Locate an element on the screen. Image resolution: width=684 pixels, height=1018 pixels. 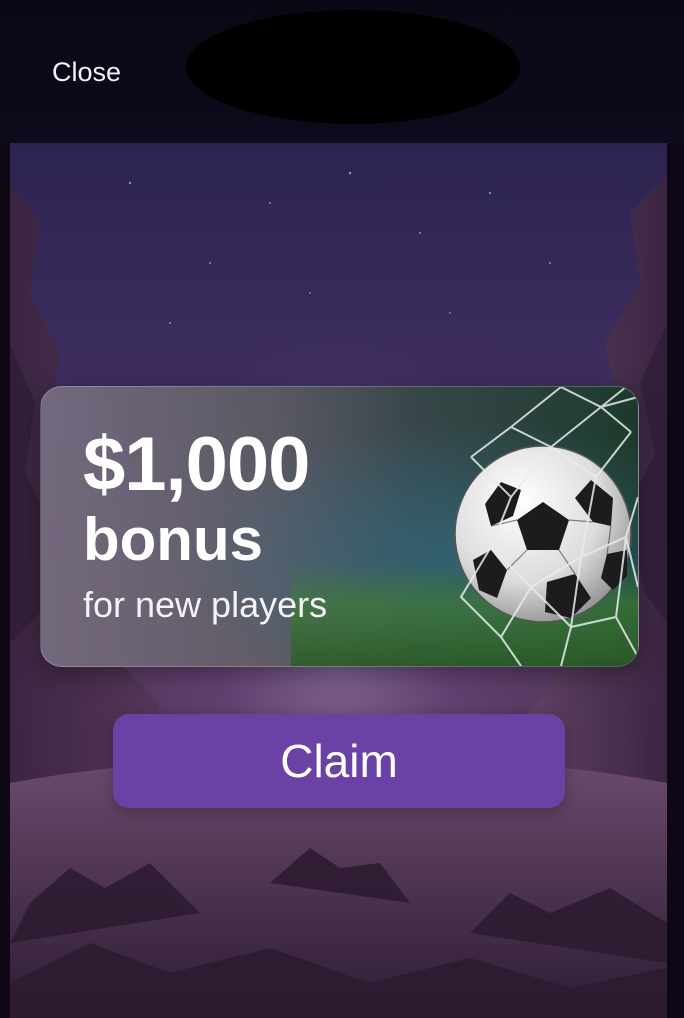
close-button: Close is located at coordinates (86, 72).